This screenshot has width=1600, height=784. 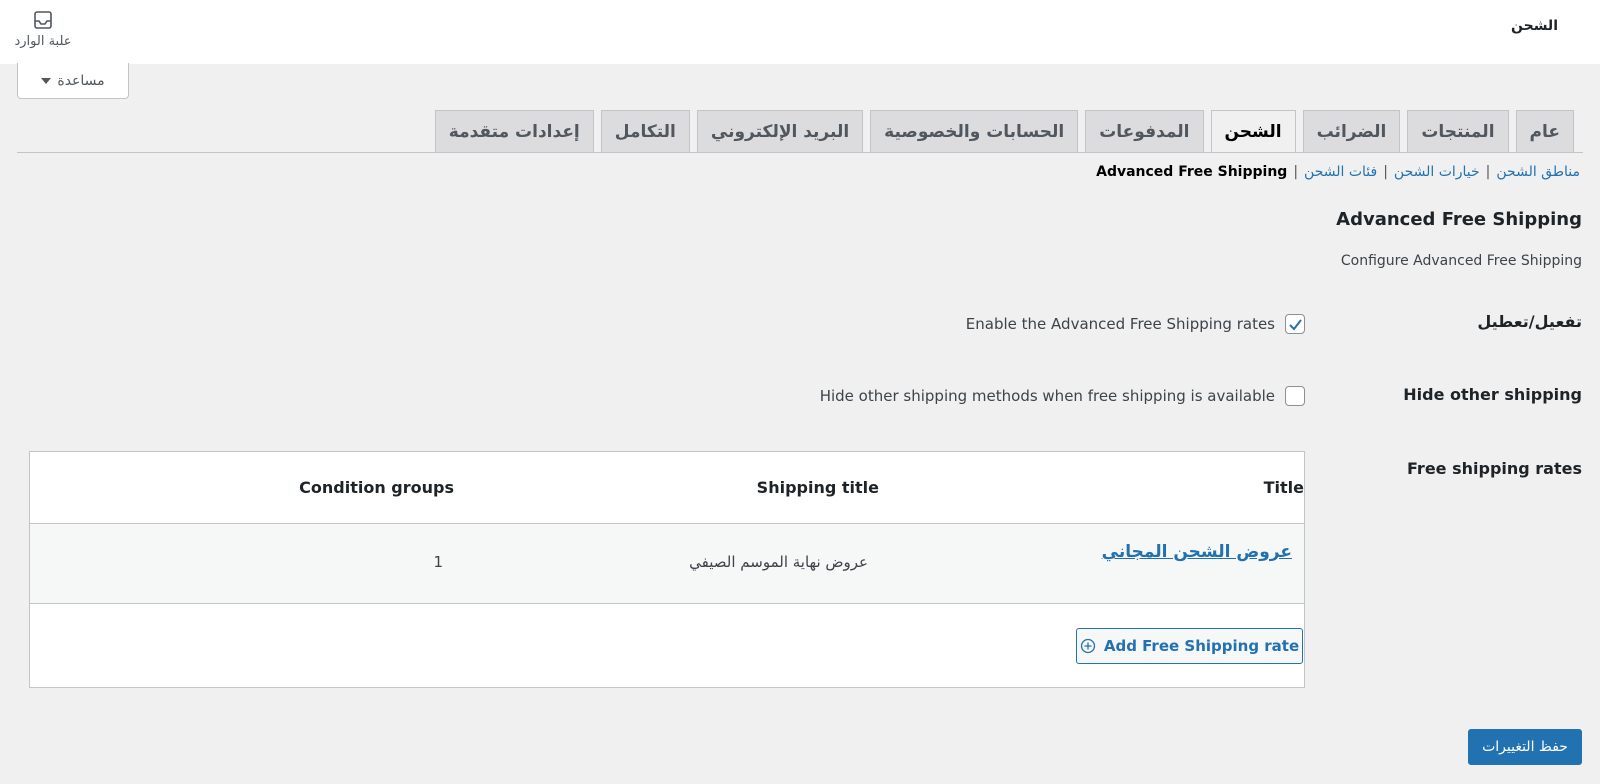 I want to click on subnav-shipping-classes: فئات الشحن, so click(x=1340, y=172).